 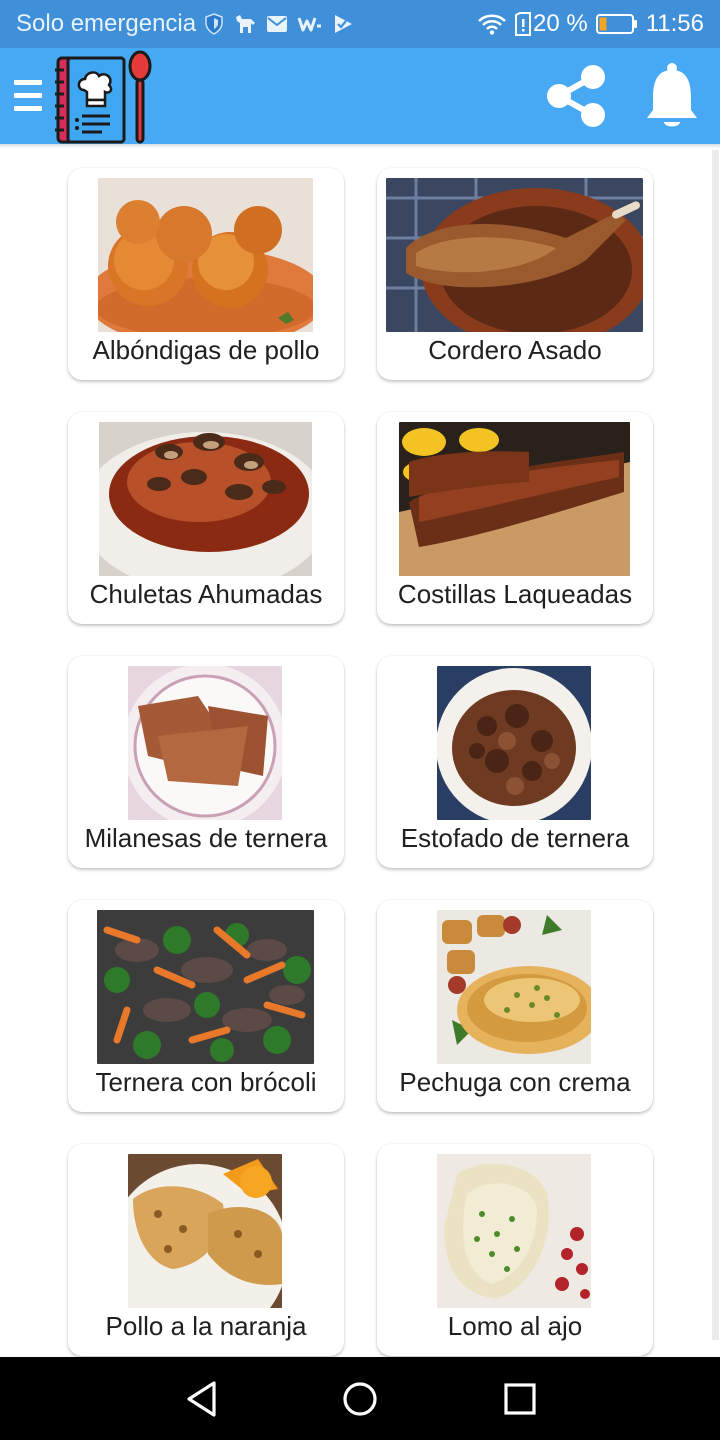 I want to click on recipe-card: Lomo al ajo, so click(x=515, y=1250).